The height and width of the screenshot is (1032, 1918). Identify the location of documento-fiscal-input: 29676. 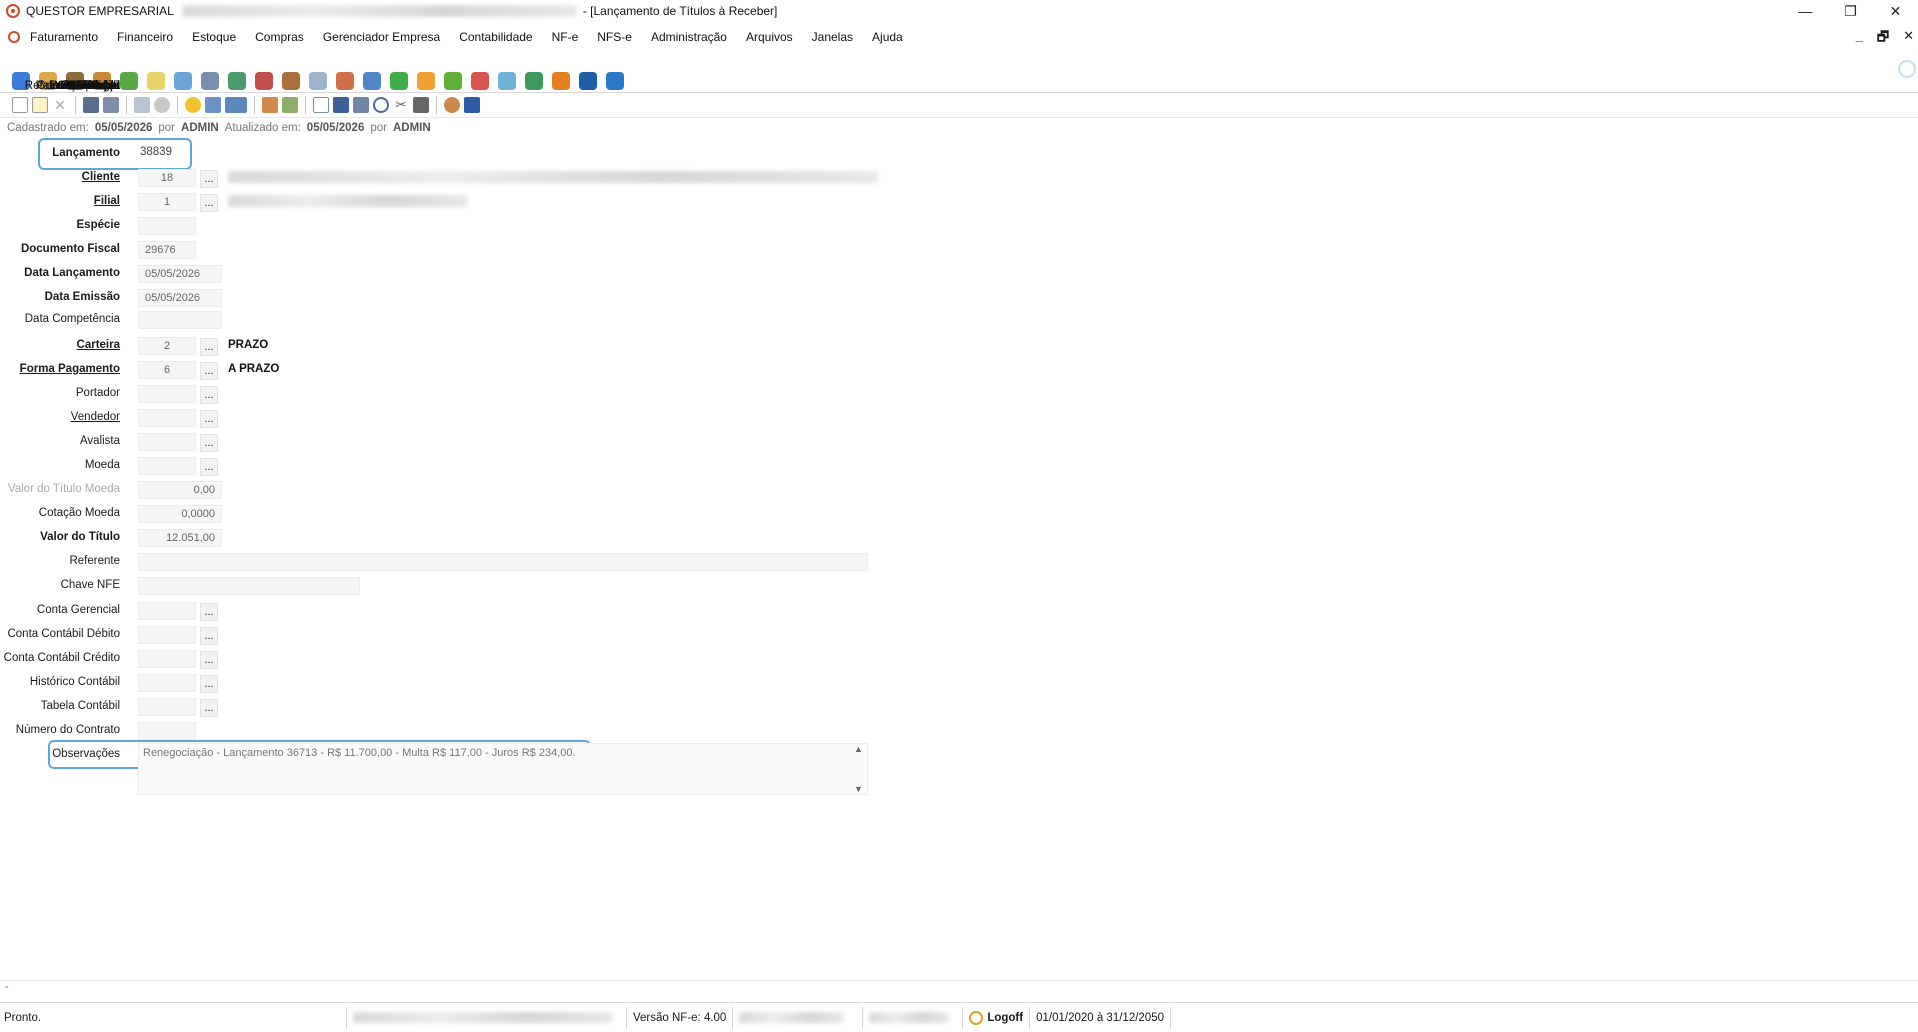
(167, 250).